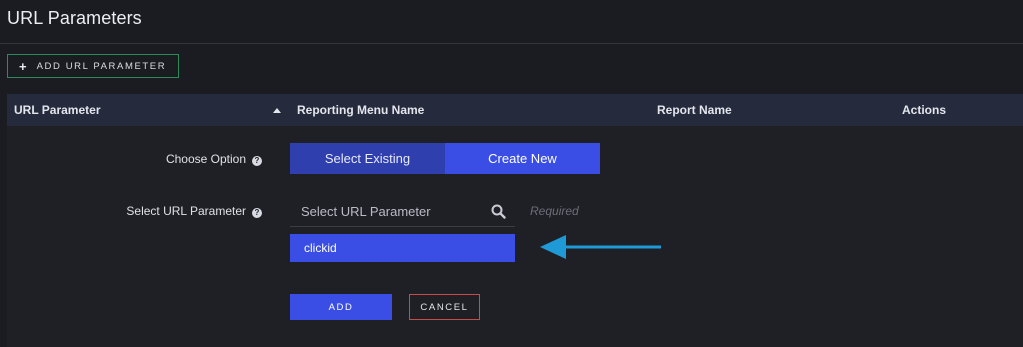 The image size is (1023, 347). Describe the element at coordinates (205, 159) in the screenshot. I see `choose-option-text: Choose Option` at that location.